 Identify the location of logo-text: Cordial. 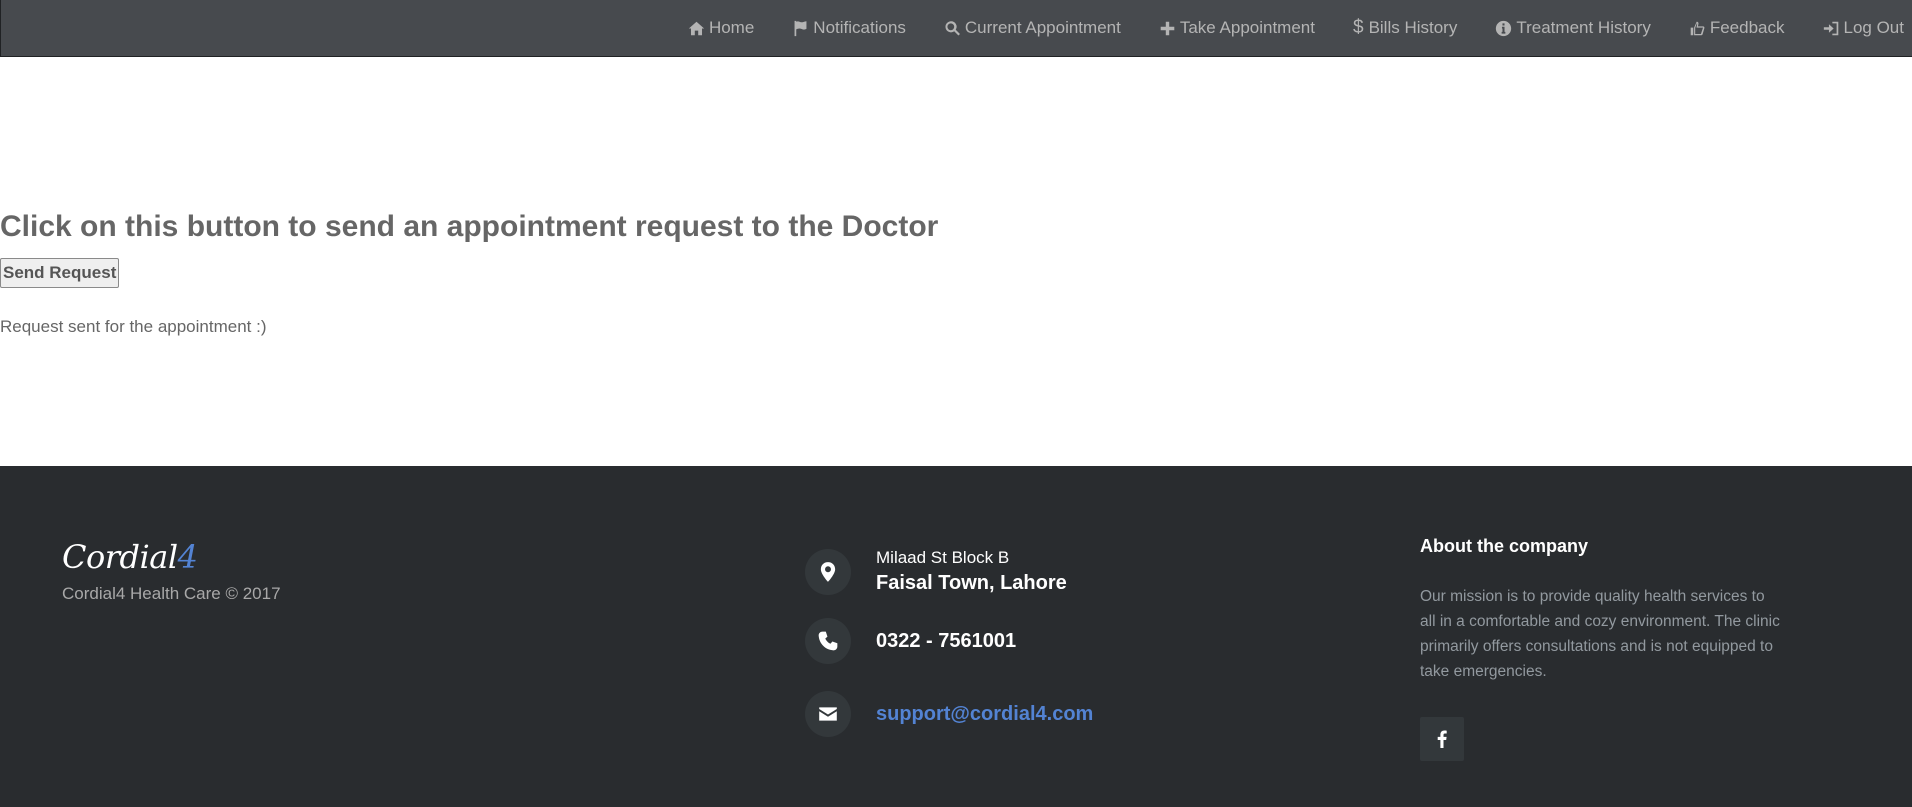
(120, 557).